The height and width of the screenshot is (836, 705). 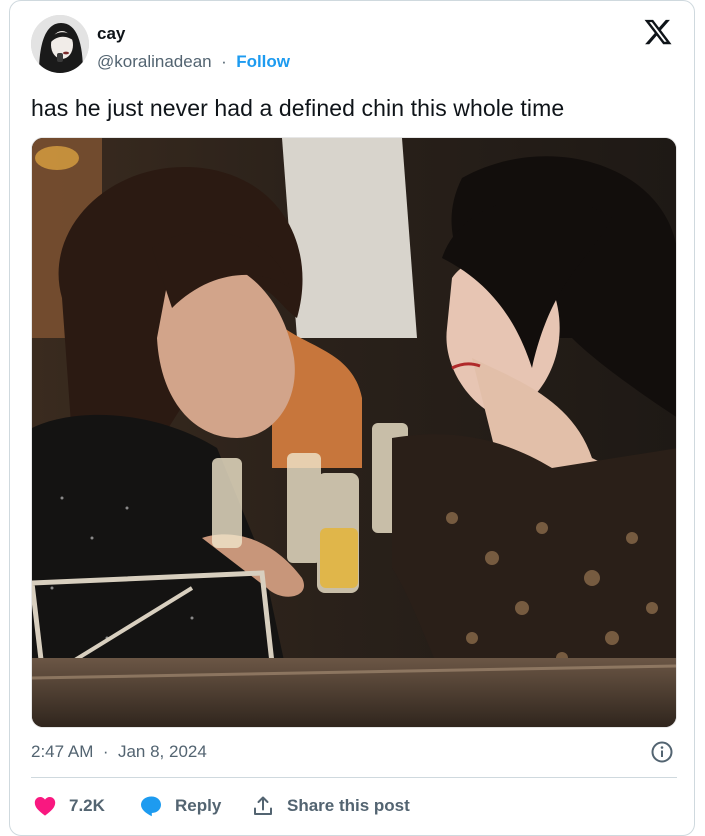 I want to click on share-label: Share this post, so click(x=348, y=805).